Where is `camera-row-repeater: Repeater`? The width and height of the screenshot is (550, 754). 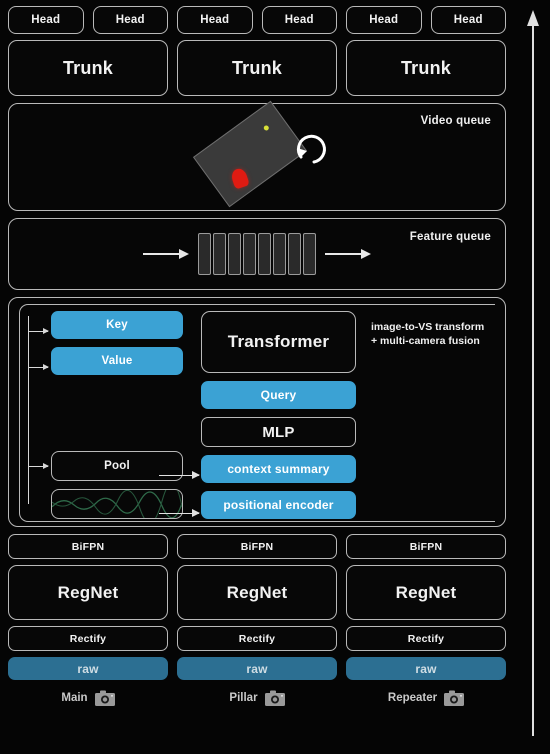 camera-row-repeater: Repeater is located at coordinates (426, 698).